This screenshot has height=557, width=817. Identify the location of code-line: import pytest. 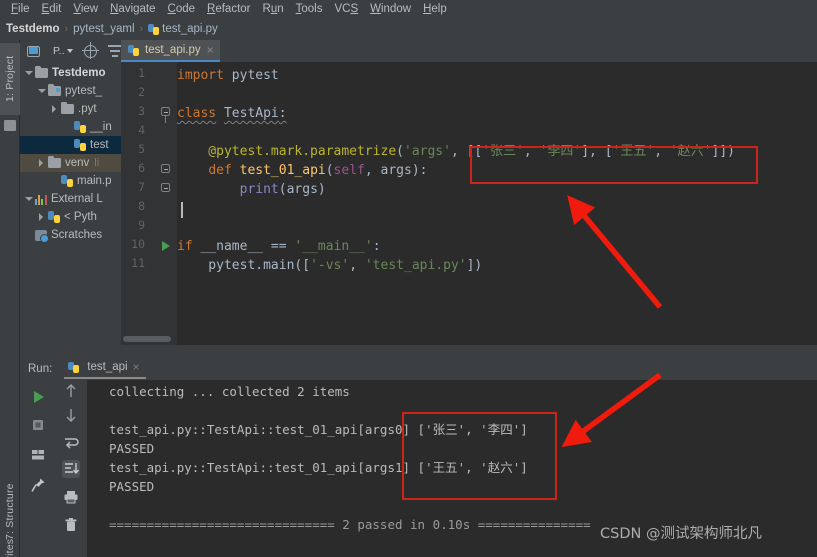
(228, 75).